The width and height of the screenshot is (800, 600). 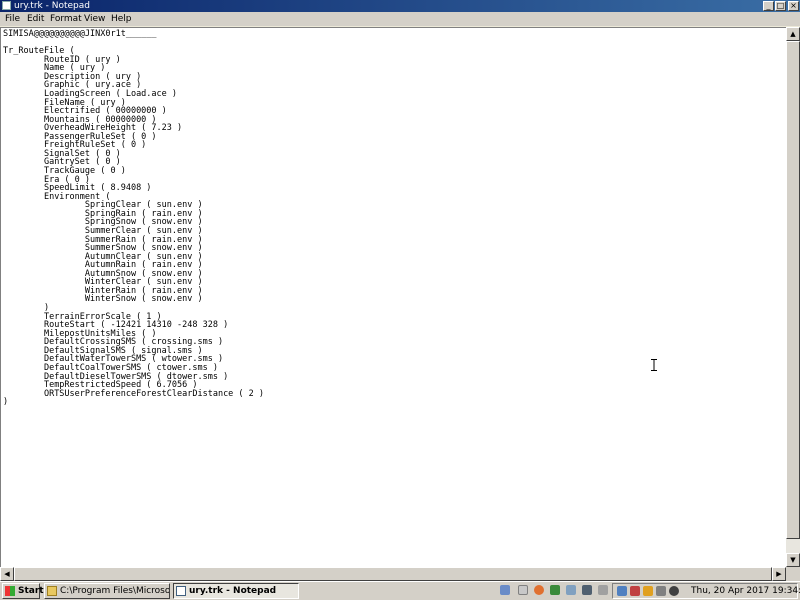 I want to click on horizontal-scrollbar: ◀ ▶, so click(x=393, y=574).